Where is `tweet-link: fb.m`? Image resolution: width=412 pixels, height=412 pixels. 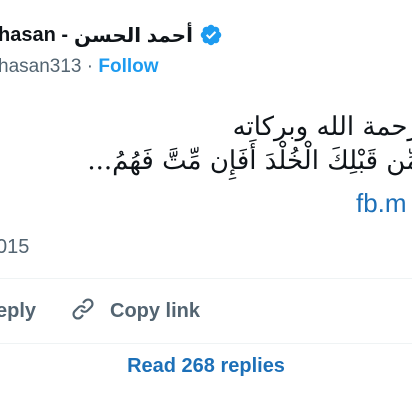 tweet-link: fb.m is located at coordinates (381, 203).